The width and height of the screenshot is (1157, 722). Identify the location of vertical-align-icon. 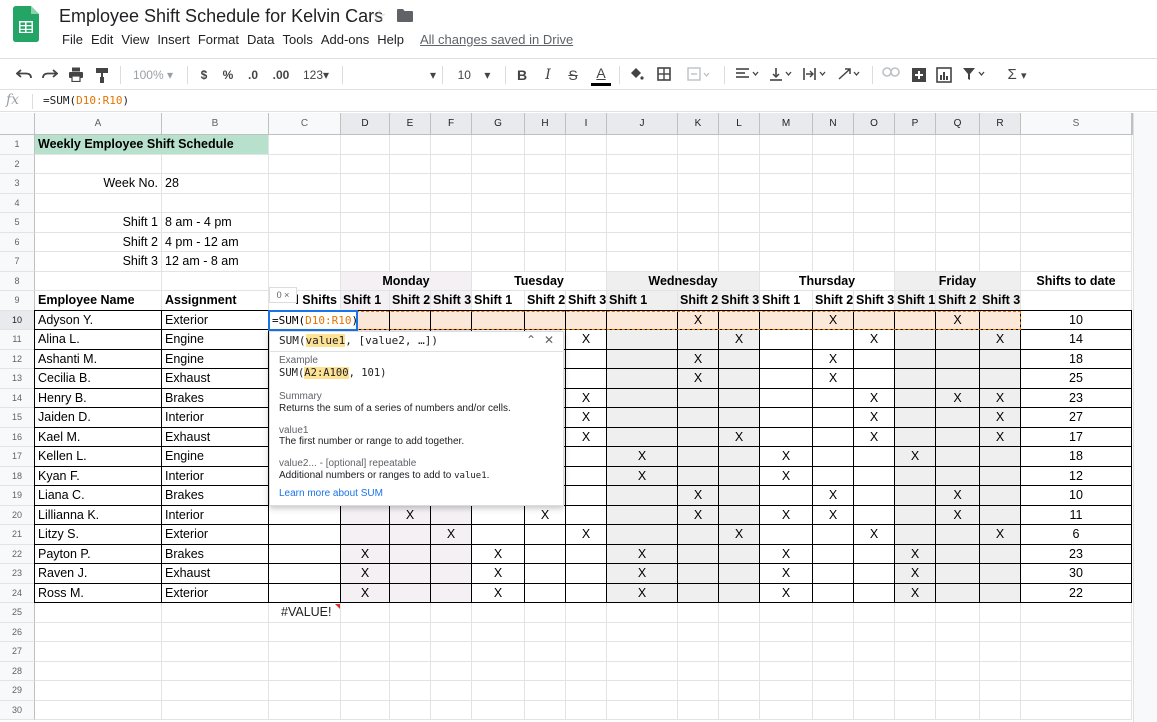
(782, 75).